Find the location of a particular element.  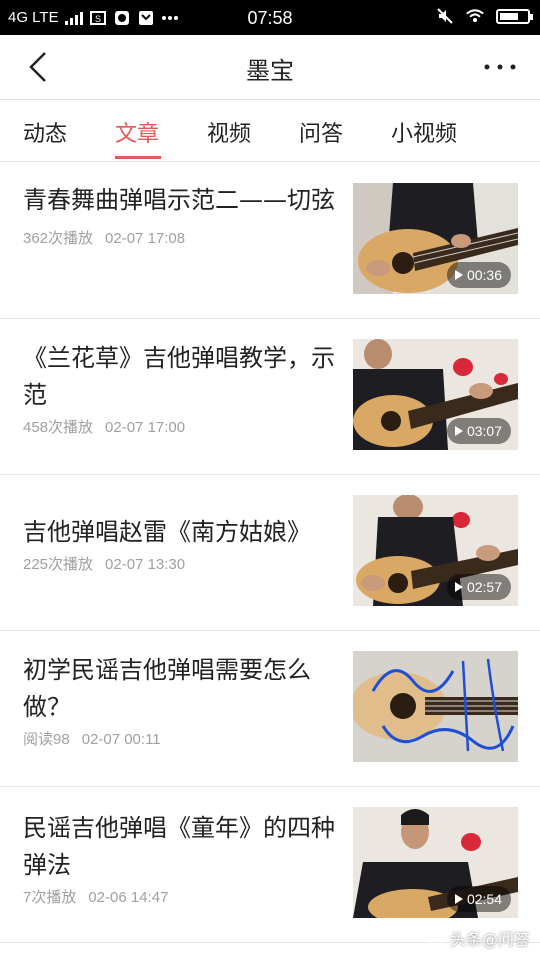

item-title: 初学民谣吉他弹唱需要怎么做？ is located at coordinates (167, 688).